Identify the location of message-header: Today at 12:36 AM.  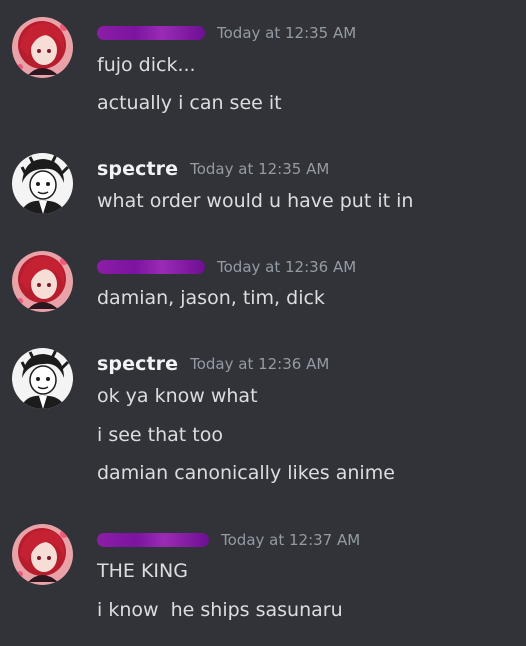
(226, 267).